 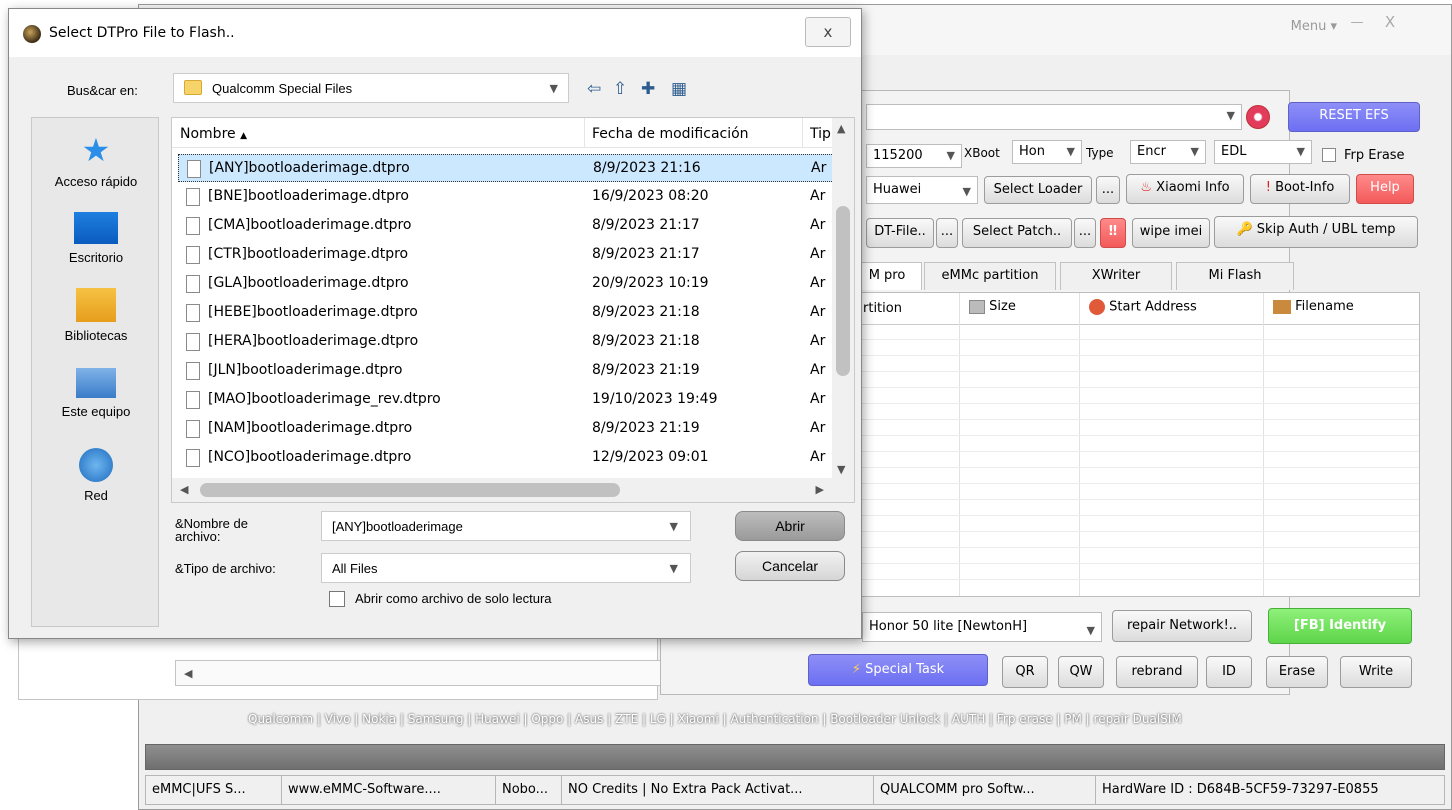 I want to click on write-button: Write, so click(x=1376, y=672).